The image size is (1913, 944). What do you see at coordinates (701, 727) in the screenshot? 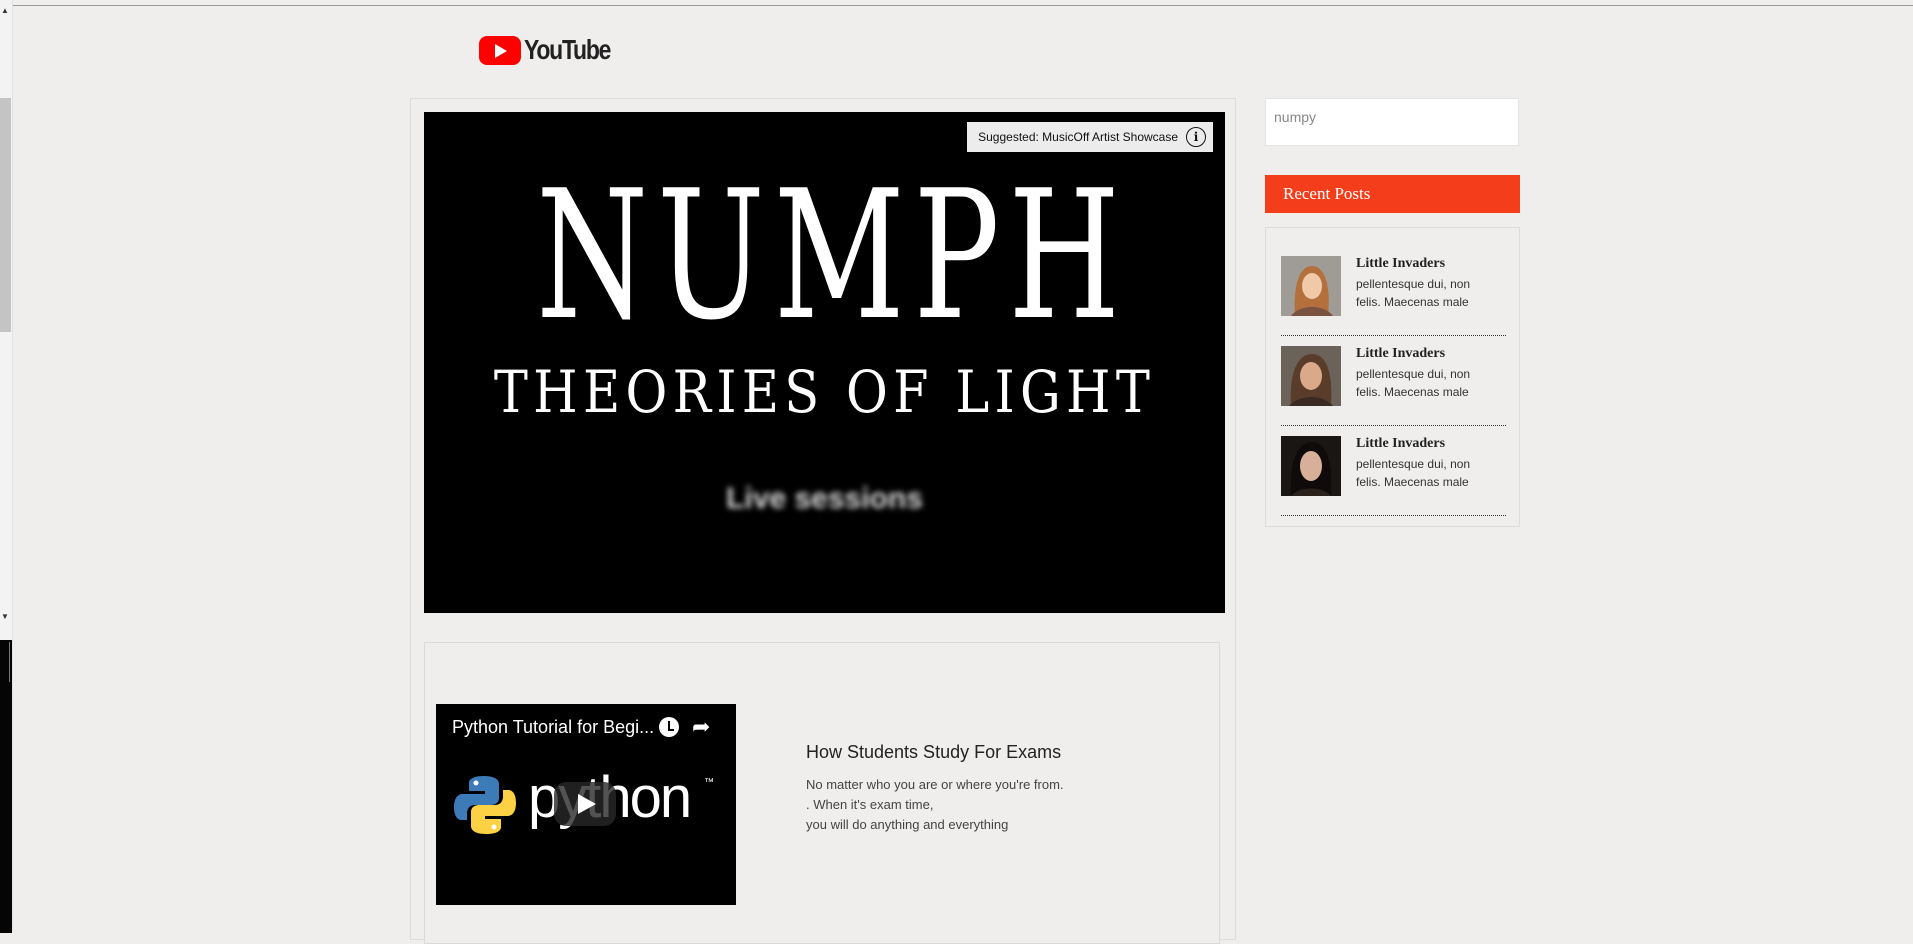
I see `share-icon: ➦` at bounding box center [701, 727].